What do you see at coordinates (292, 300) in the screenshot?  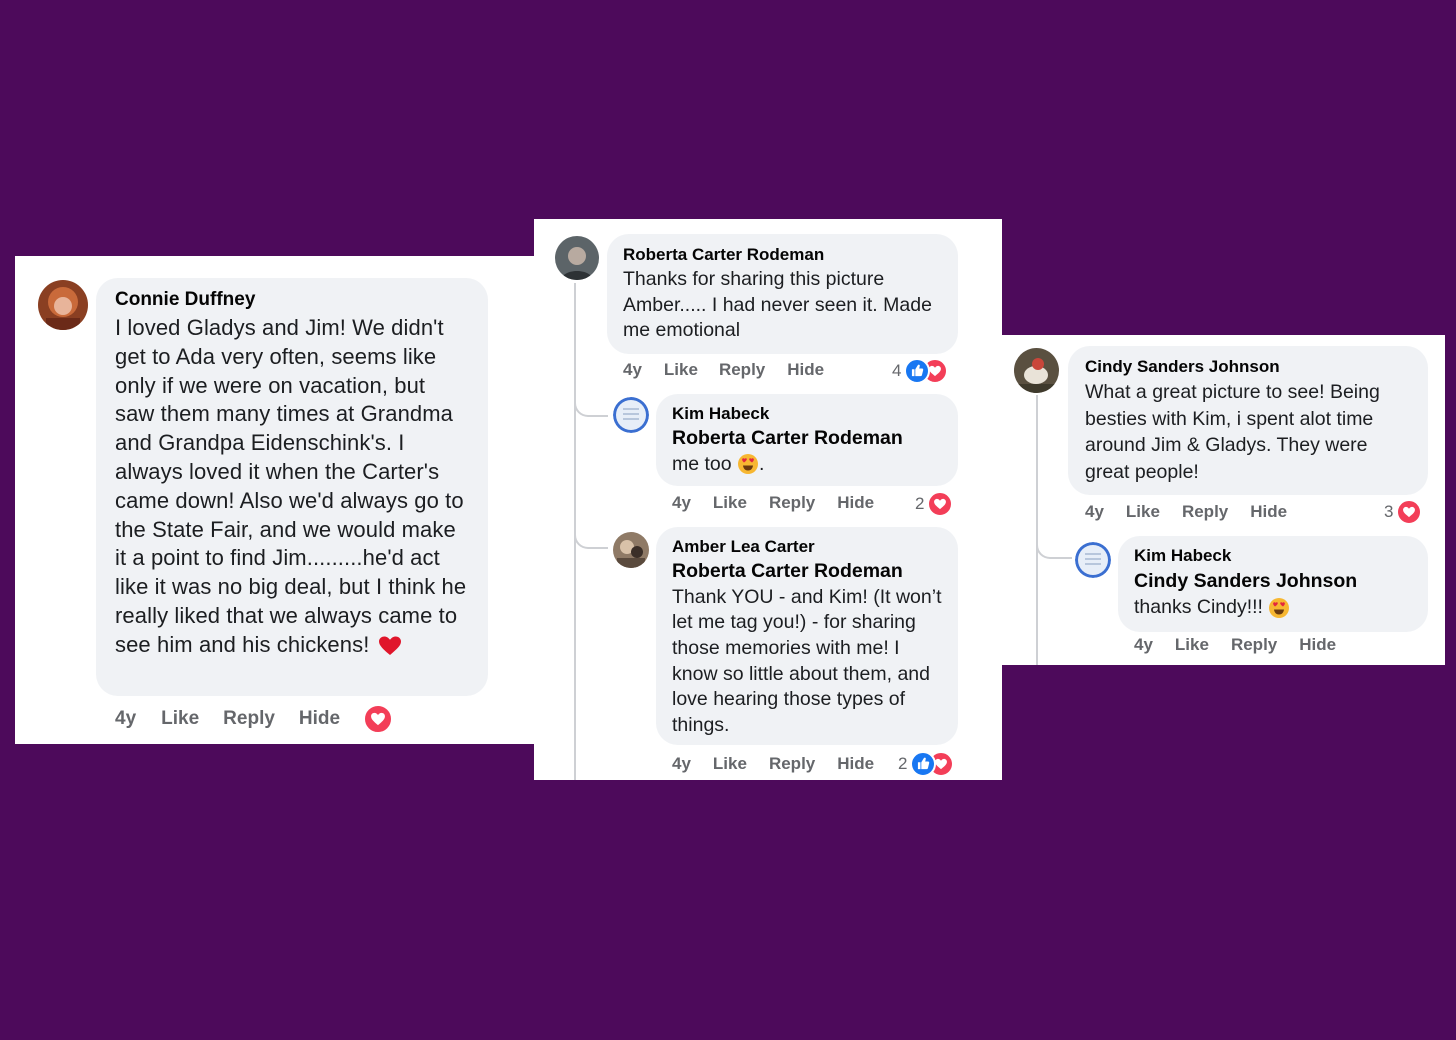 I see `comment-author: Connie Duffney` at bounding box center [292, 300].